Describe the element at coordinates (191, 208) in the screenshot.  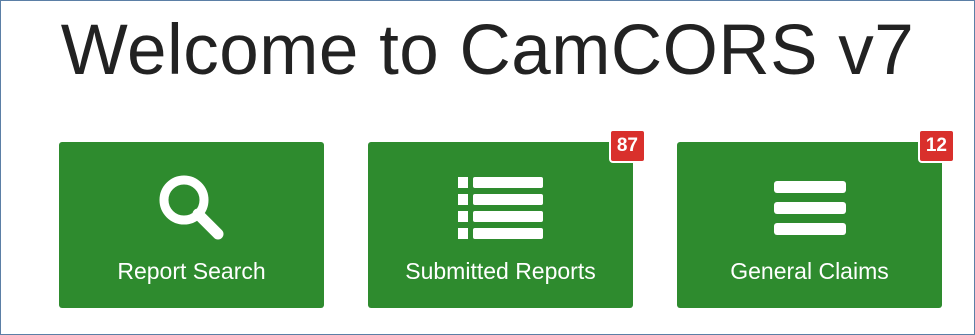
I see `search-icon` at that location.